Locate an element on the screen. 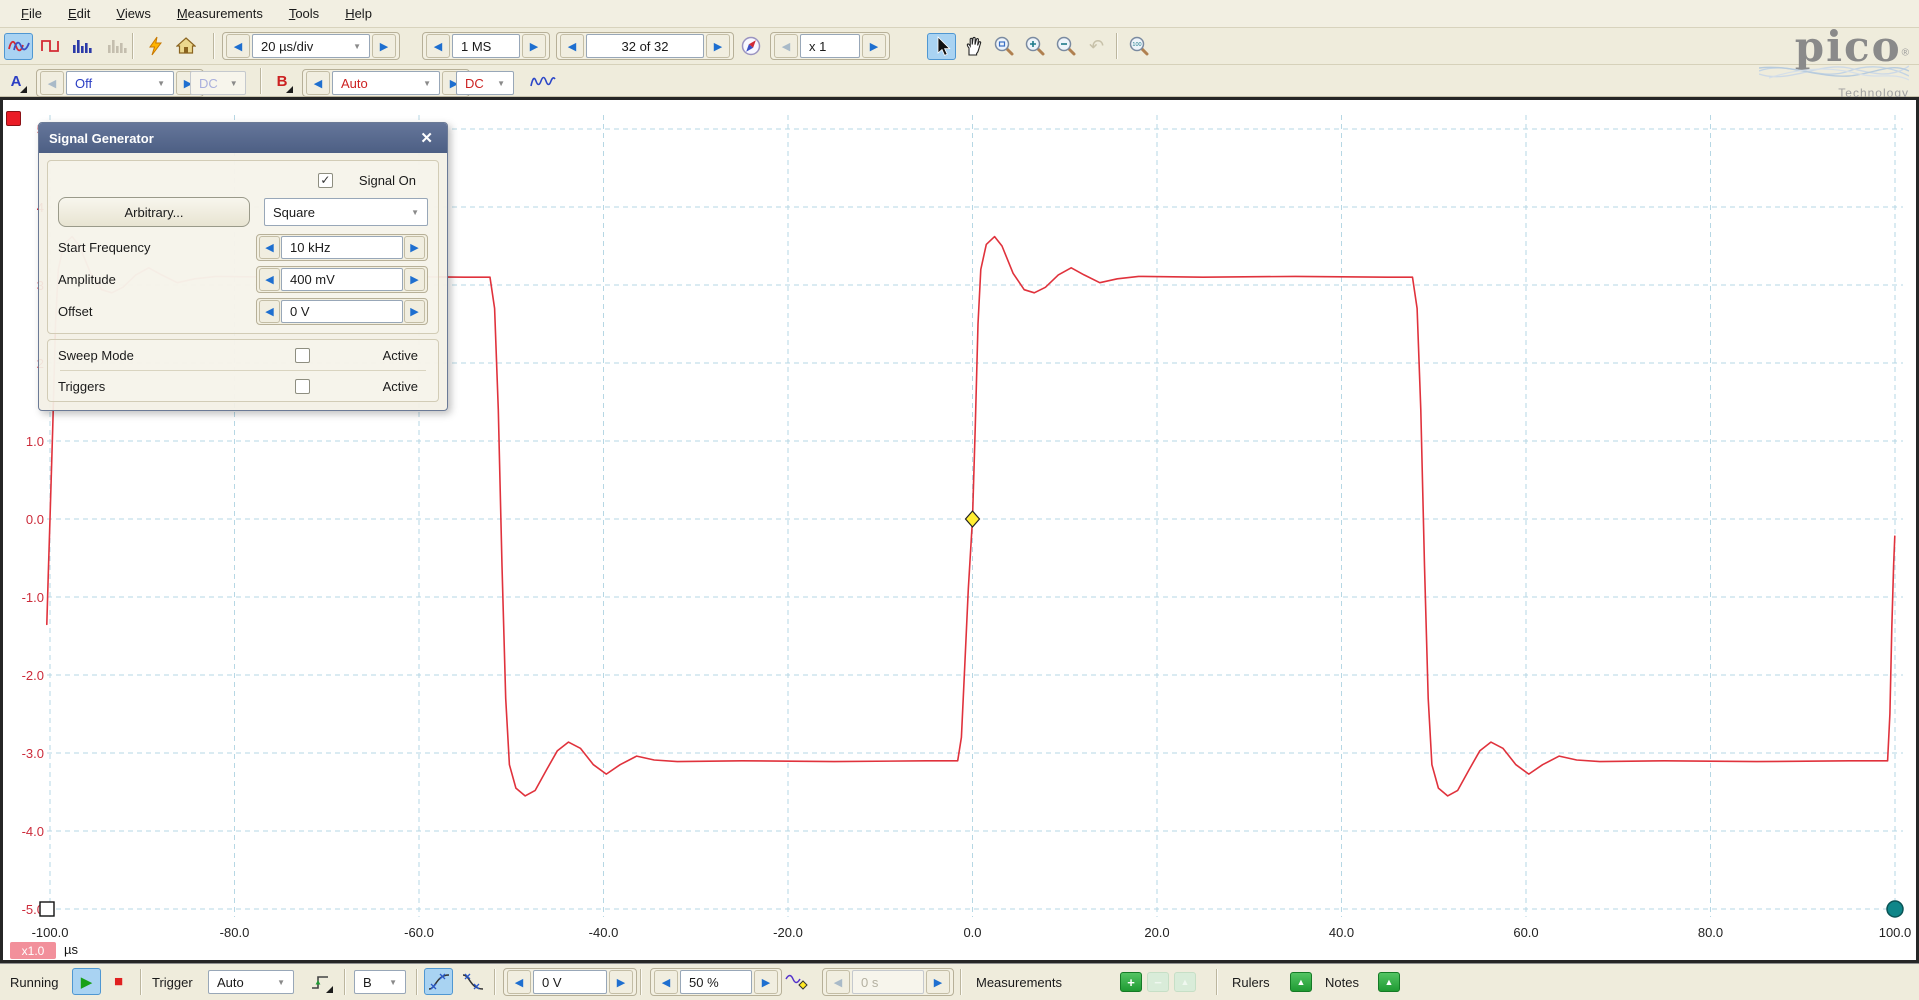  hand-icon is located at coordinates (973, 46).